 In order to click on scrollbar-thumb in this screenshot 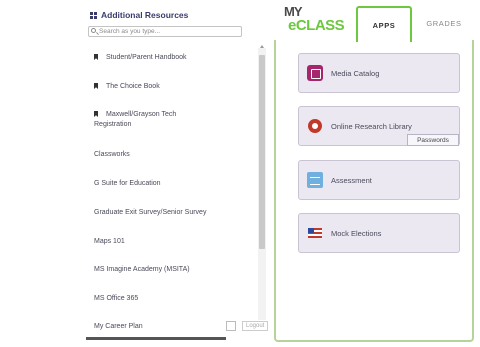, I will do `click(262, 152)`.